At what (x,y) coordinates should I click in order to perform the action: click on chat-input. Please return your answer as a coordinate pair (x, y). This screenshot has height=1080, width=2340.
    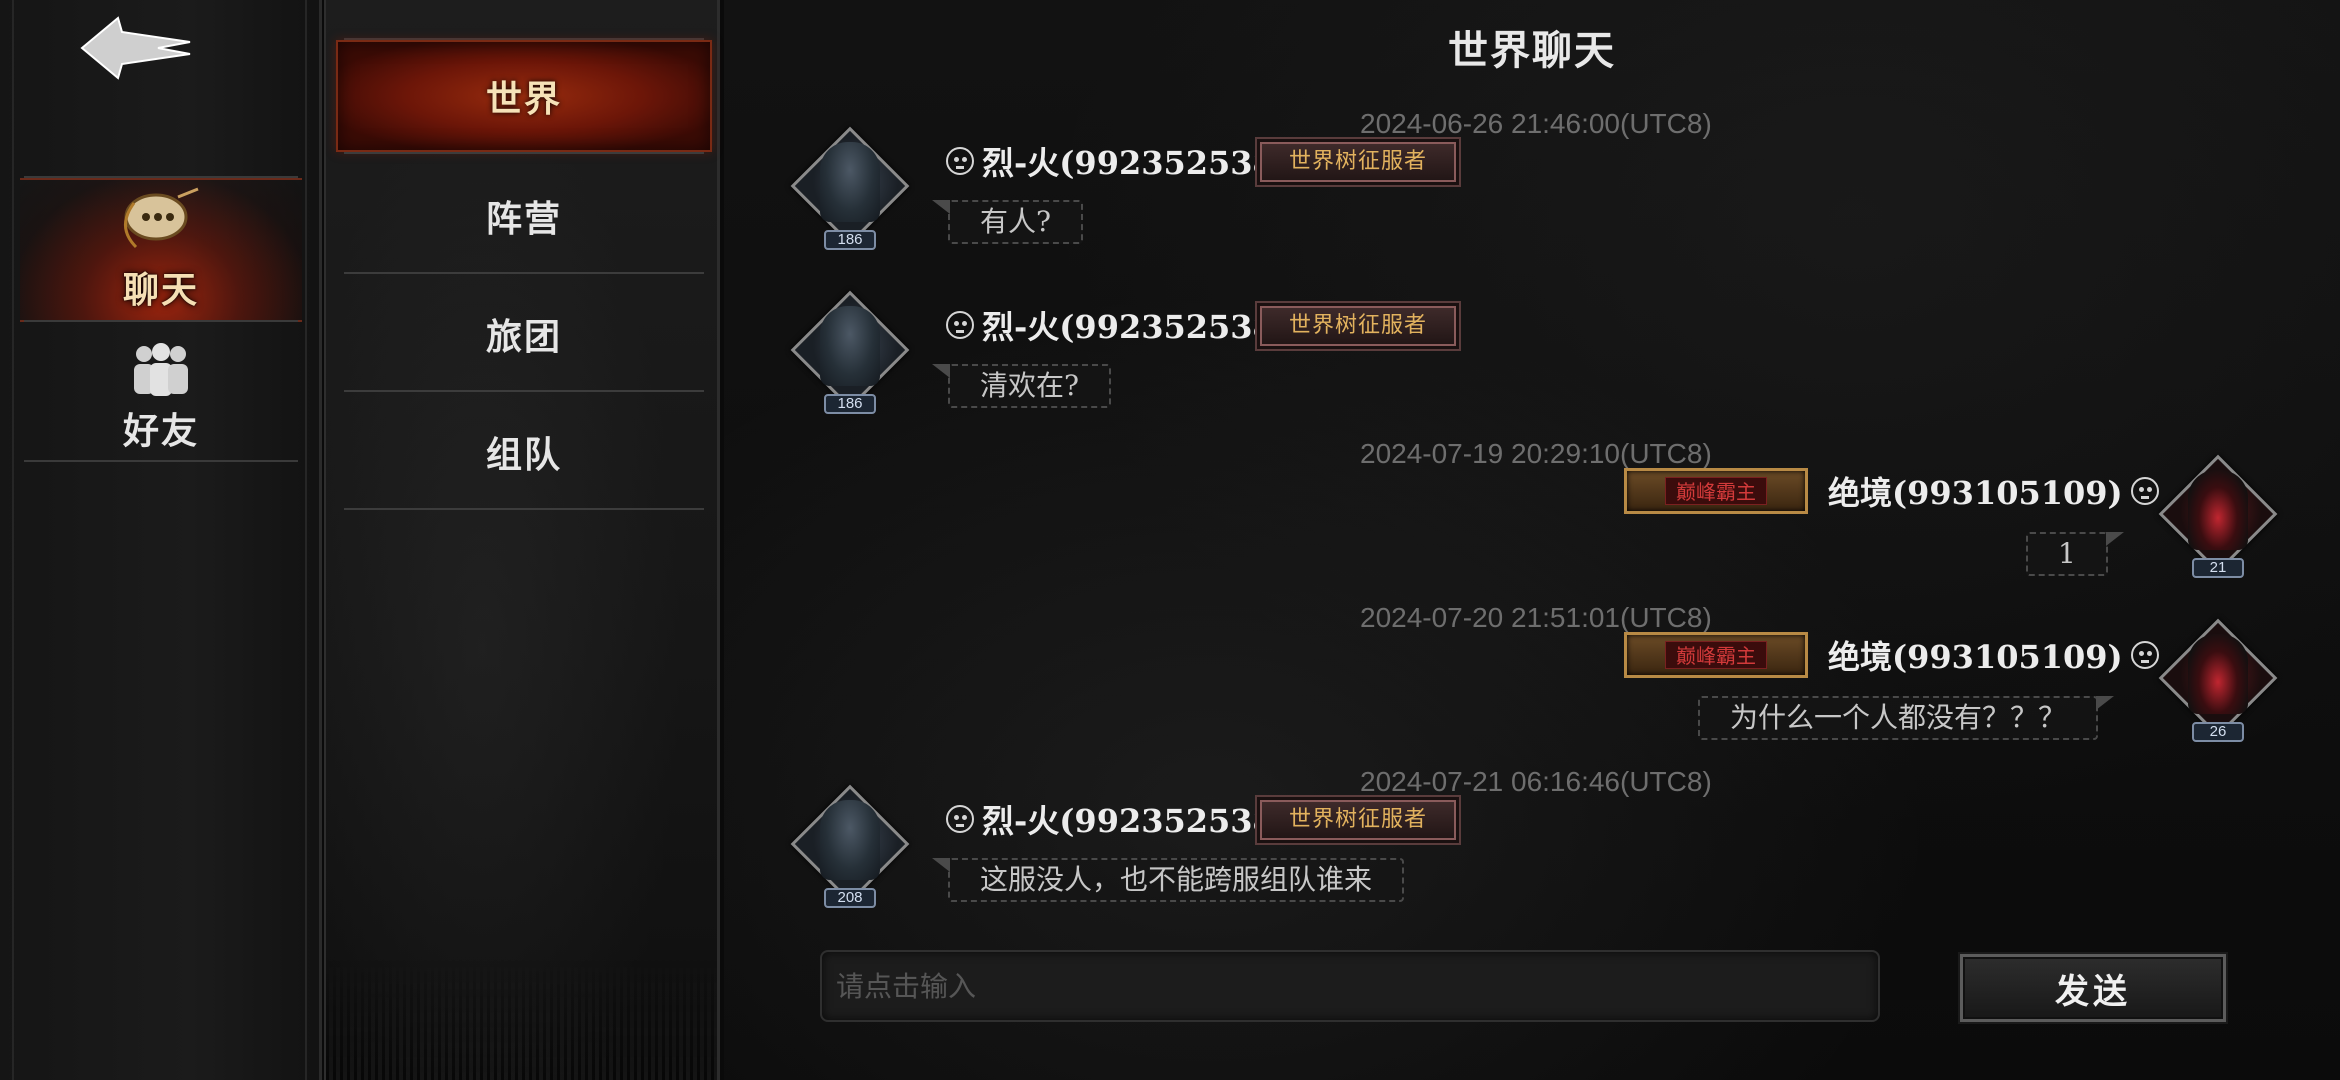
    Looking at the image, I should click on (1350, 986).